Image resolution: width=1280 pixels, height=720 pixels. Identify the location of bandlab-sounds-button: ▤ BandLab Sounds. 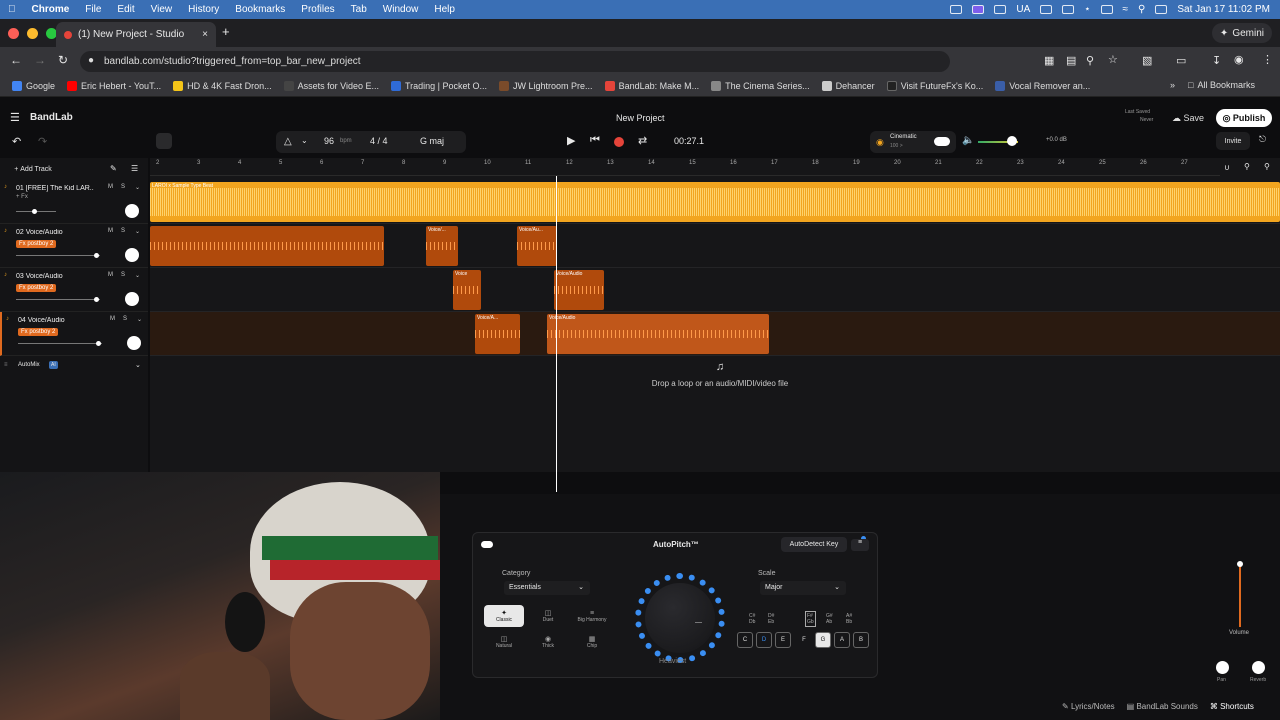
(1162, 706).